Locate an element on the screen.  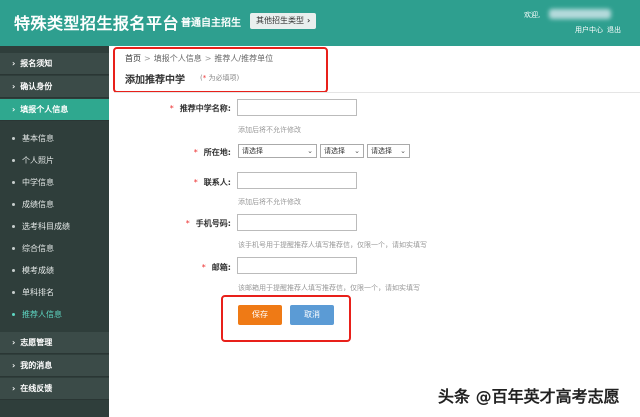
other-types-button: 其他招生类型 › is located at coordinates (283, 21).